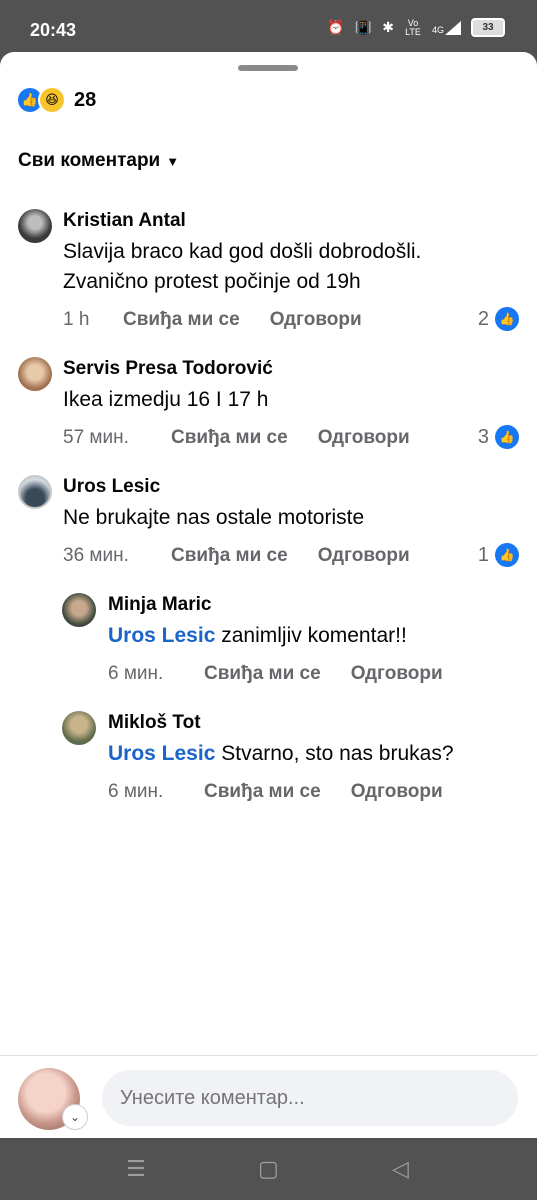 Image resolution: width=537 pixels, height=1200 pixels. Describe the element at coordinates (111, 487) in the screenshot. I see `comment-author: Uros Lesic` at that location.